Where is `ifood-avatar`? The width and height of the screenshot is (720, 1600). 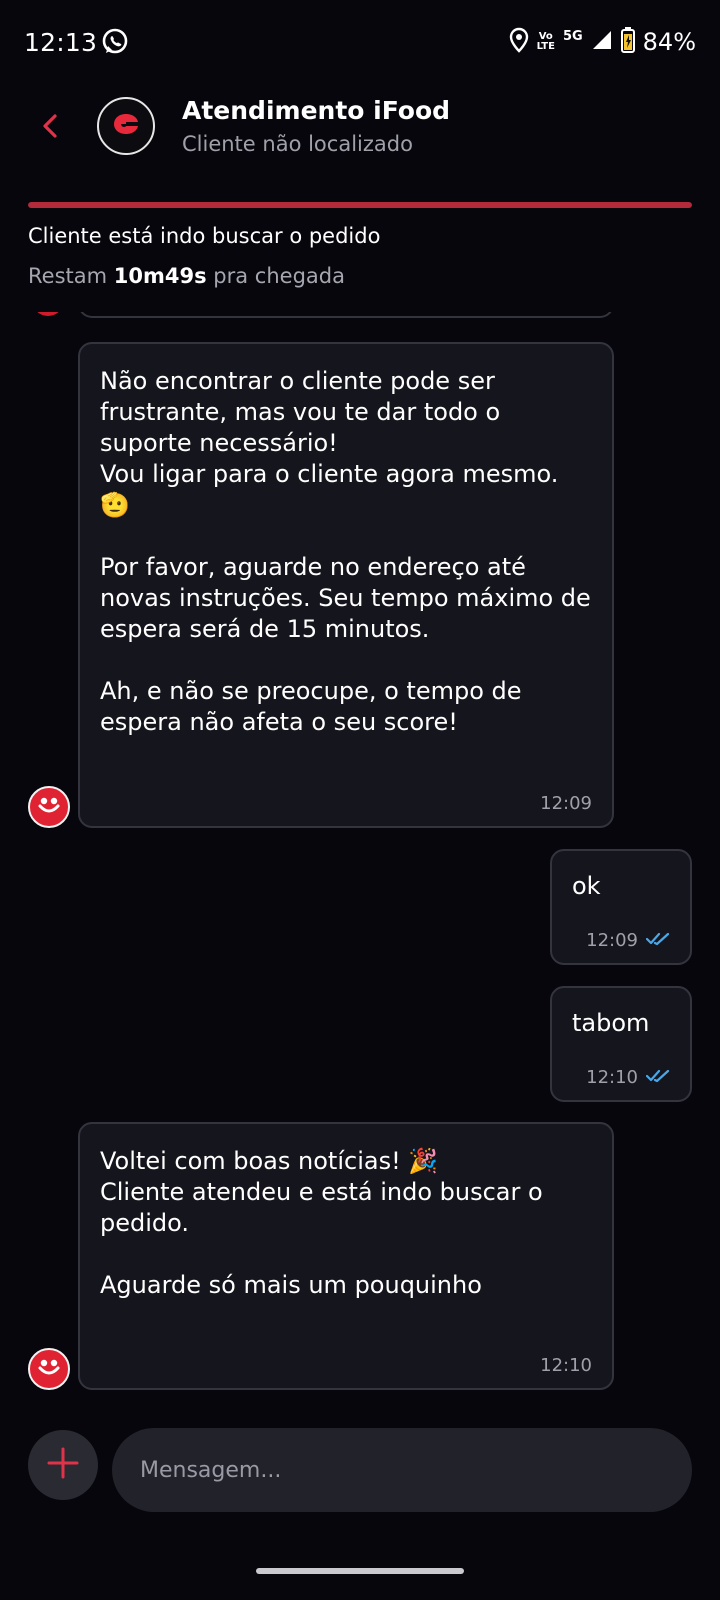
ifood-avatar is located at coordinates (126, 126).